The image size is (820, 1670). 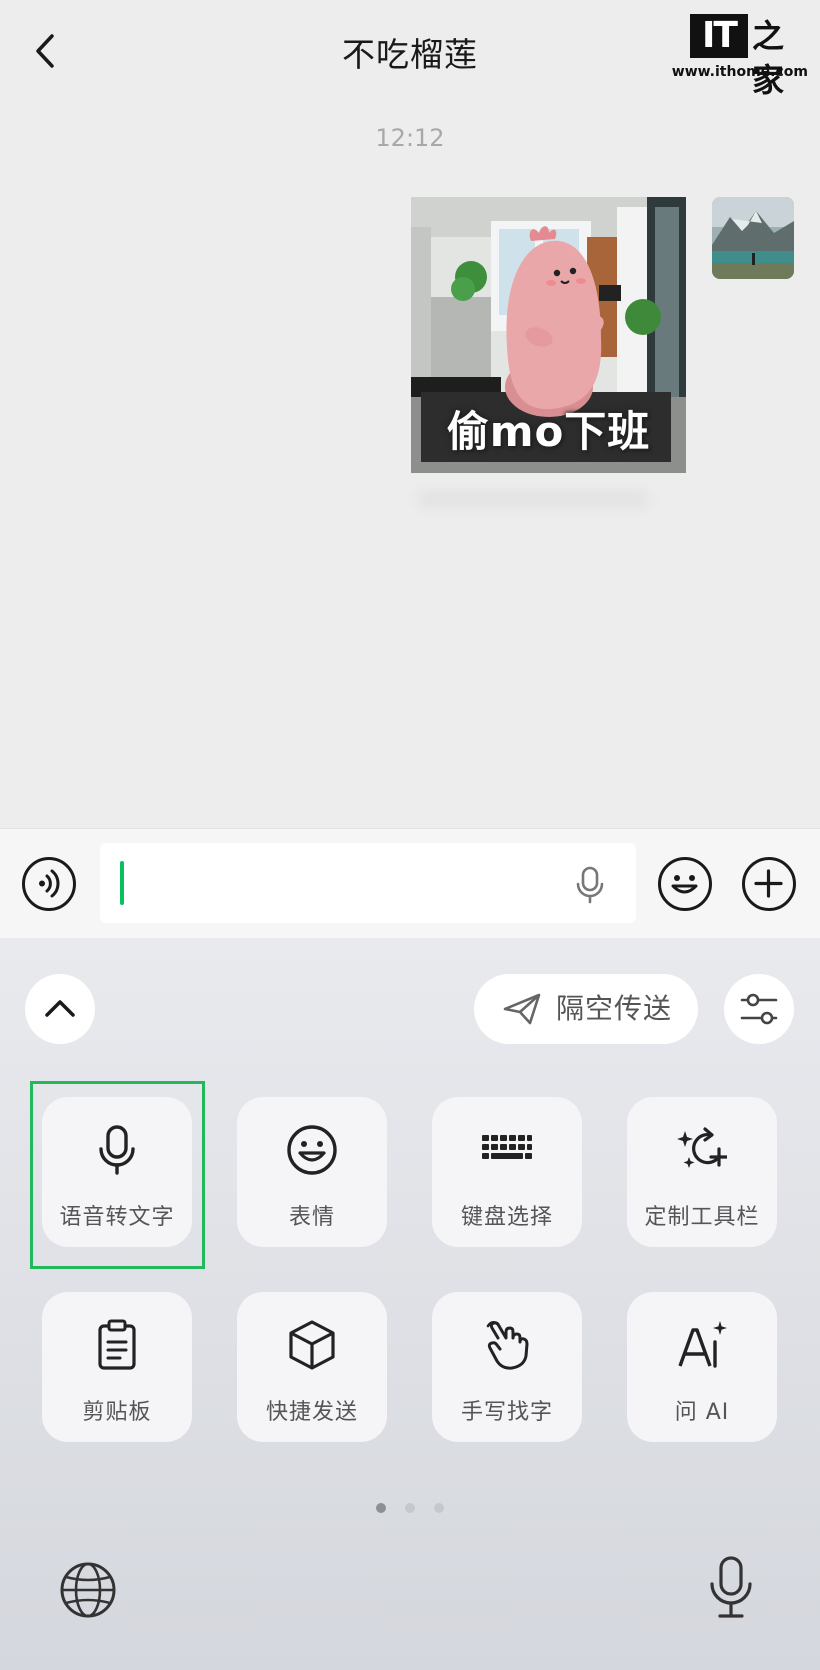 What do you see at coordinates (117, 1412) in the screenshot?
I see `tool-label: 剪贴板` at bounding box center [117, 1412].